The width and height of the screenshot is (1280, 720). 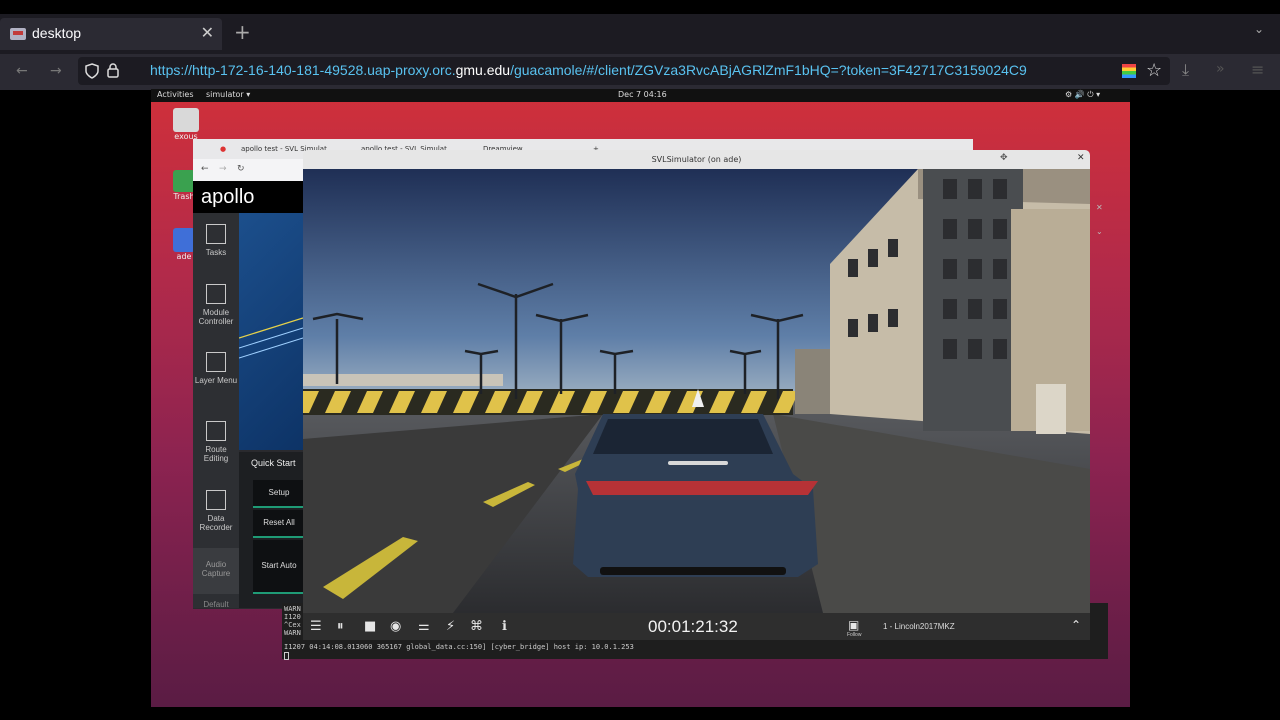 I want to click on sidebar-item-audio-capture: Audio Capture, so click(x=216, y=571).